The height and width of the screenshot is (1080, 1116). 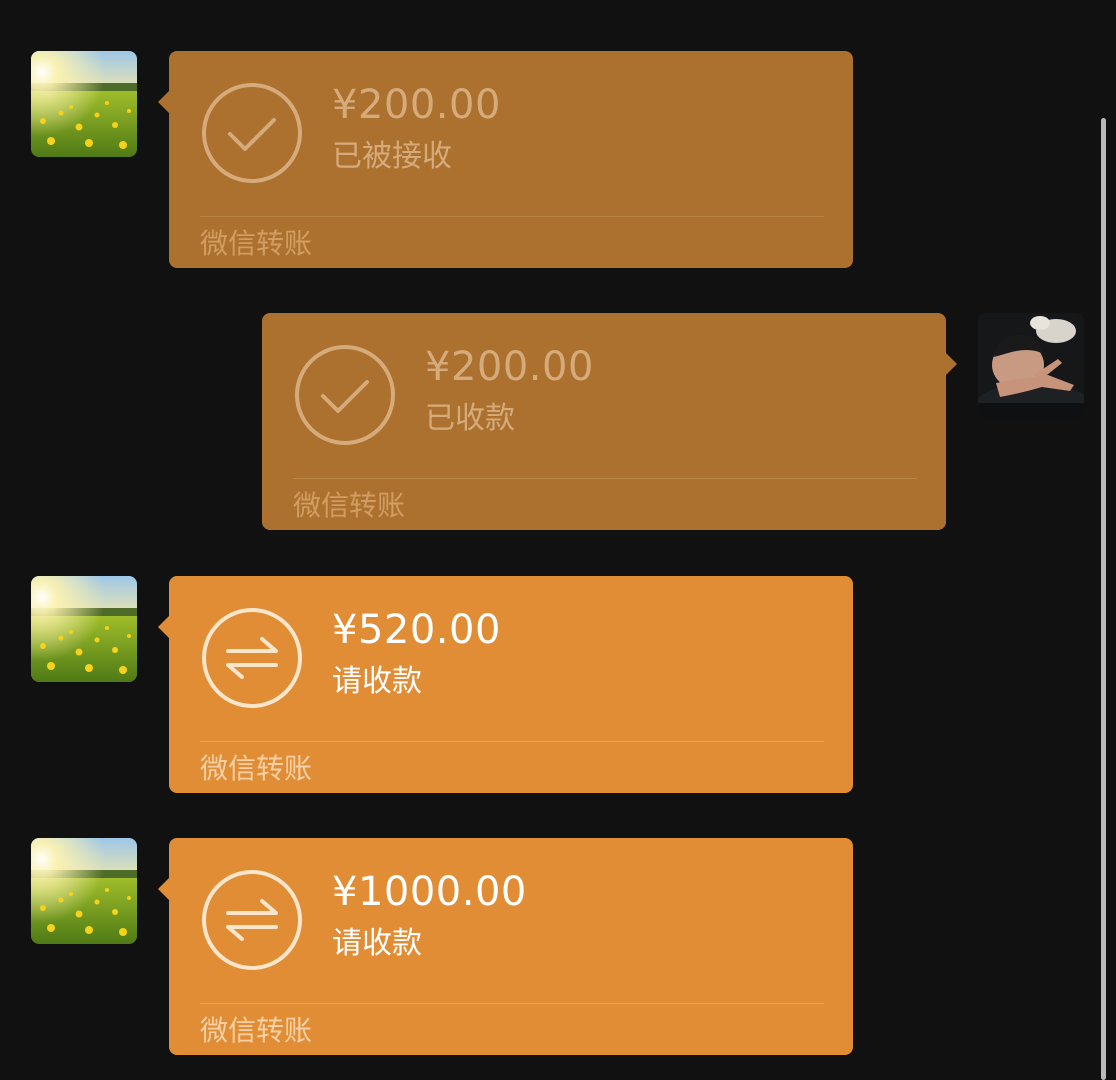 I want to click on transfer-bubble: ¥200.00 已收款 微信转账, so click(x=609, y=421).